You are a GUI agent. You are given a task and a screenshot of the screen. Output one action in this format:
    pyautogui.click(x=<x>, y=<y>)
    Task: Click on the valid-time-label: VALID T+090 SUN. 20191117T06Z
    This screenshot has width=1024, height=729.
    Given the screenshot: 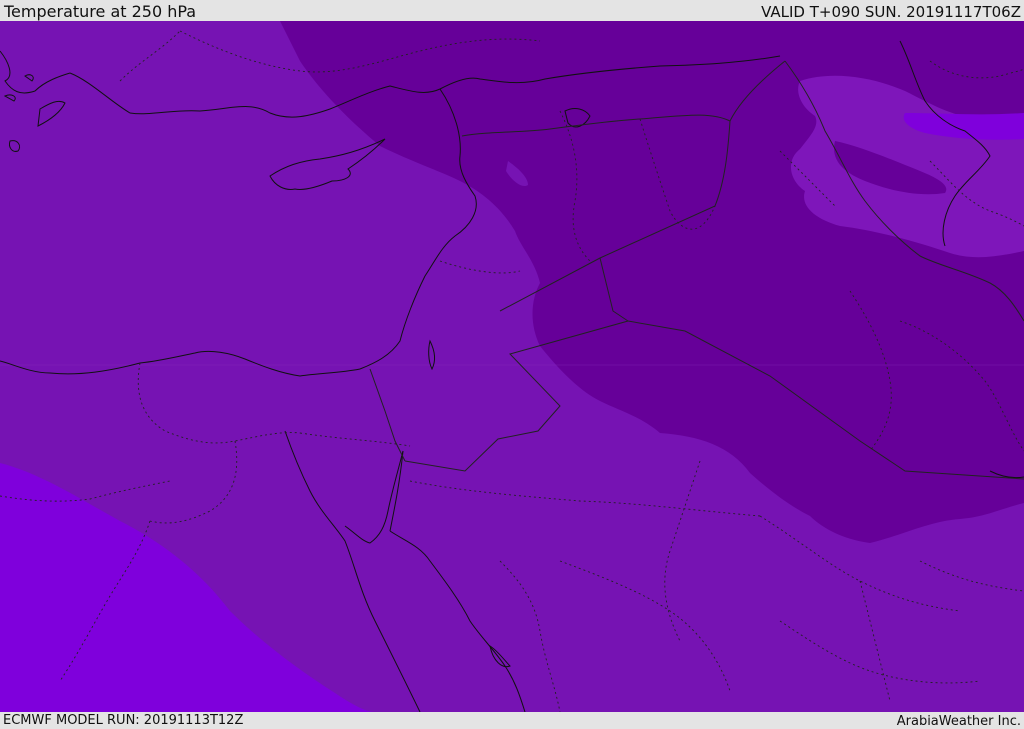 What is the action you would take?
    pyautogui.click(x=891, y=12)
    